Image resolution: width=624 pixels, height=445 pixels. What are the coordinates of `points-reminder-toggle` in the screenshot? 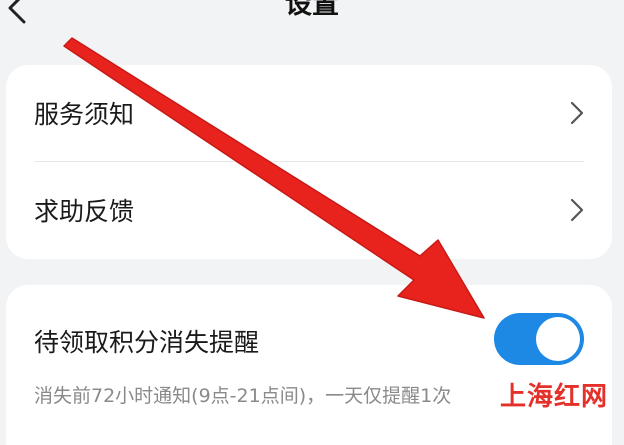 It's located at (539, 339).